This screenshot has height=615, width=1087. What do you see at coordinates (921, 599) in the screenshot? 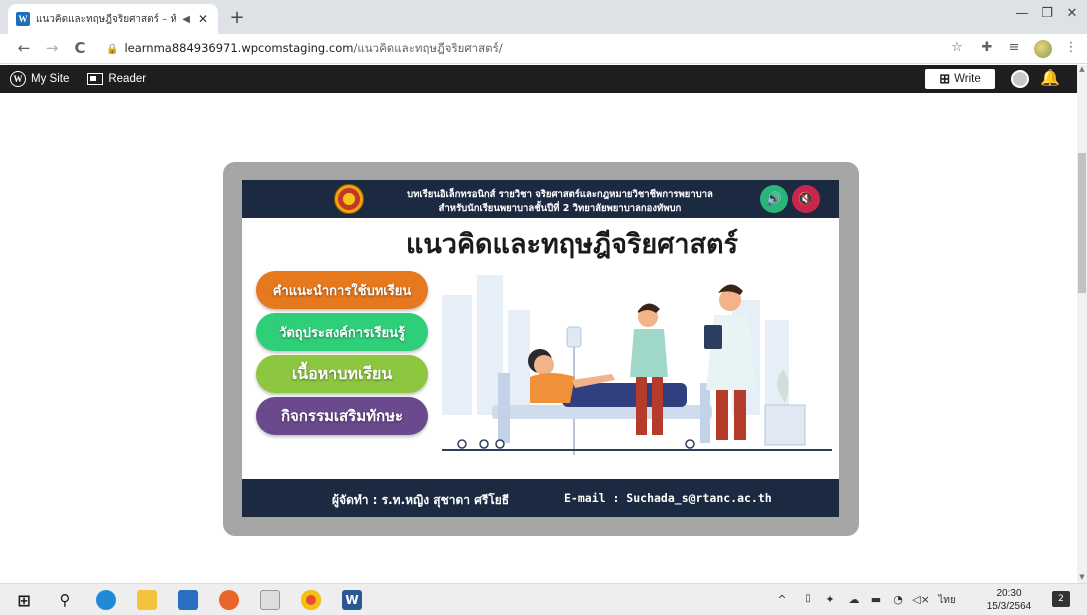
I see `volume-muted-icon: ◁×` at bounding box center [921, 599].